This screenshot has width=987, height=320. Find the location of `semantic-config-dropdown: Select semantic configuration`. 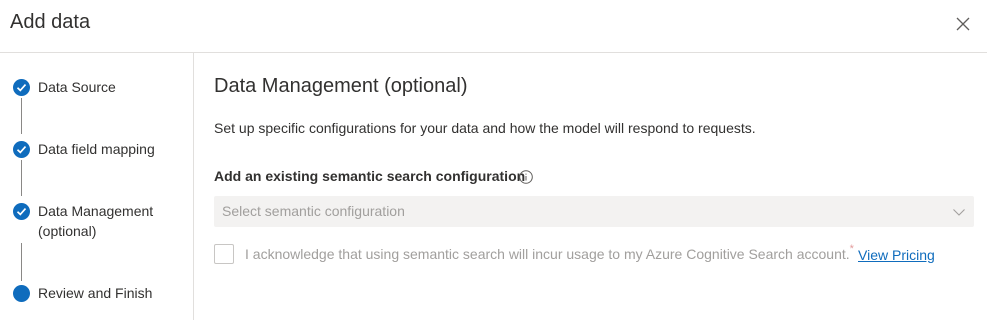

semantic-config-dropdown: Select semantic configuration is located at coordinates (594, 211).